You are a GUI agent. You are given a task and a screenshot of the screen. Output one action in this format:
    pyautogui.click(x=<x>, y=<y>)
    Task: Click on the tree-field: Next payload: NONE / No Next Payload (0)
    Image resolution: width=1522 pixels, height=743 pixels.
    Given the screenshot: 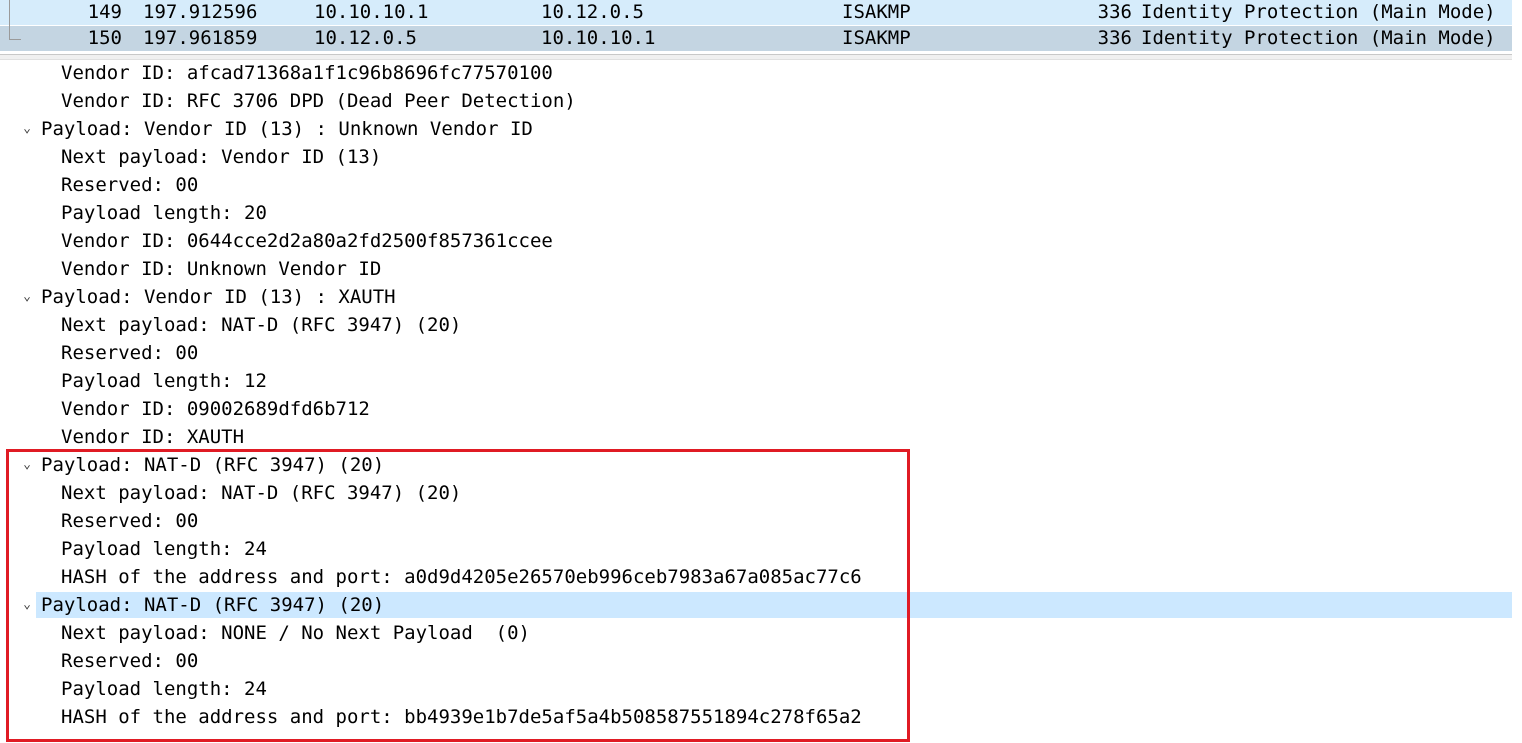 What is the action you would take?
    pyautogui.click(x=756, y=633)
    